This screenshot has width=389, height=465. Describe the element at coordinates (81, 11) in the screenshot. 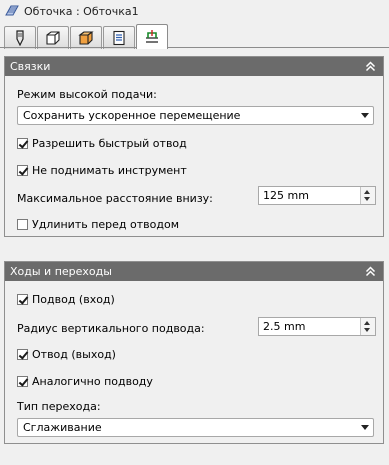

I see `window-title: Обточка : Обточка1` at that location.